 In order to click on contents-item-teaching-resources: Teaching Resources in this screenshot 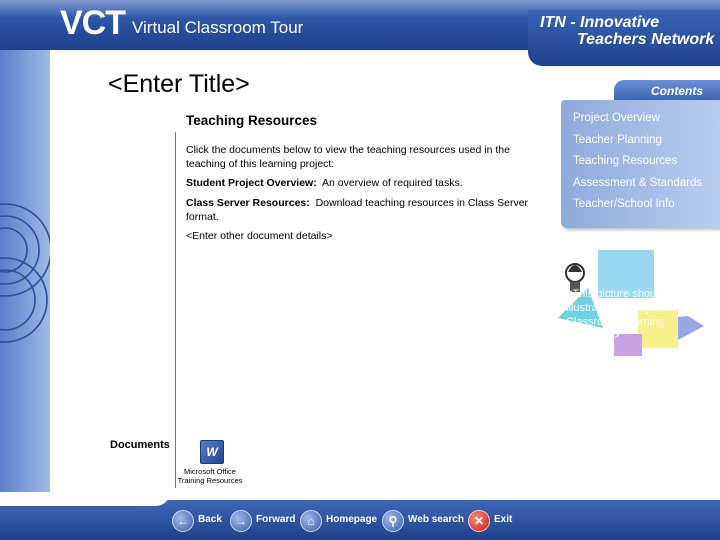, I will do `click(625, 161)`.